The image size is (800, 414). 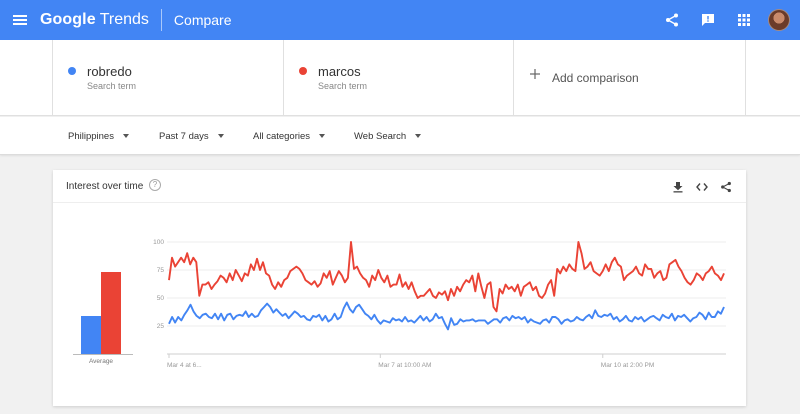 What do you see at coordinates (155, 185) in the screenshot?
I see `help-icon: ?` at bounding box center [155, 185].